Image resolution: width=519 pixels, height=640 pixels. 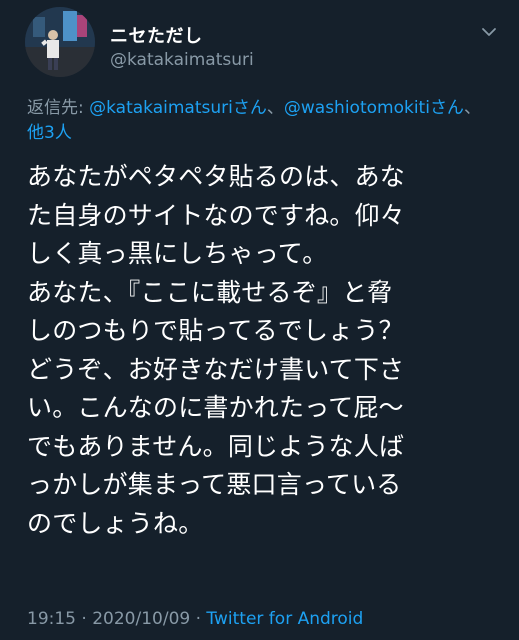 I want to click on chevron-down-icon, so click(x=489, y=32).